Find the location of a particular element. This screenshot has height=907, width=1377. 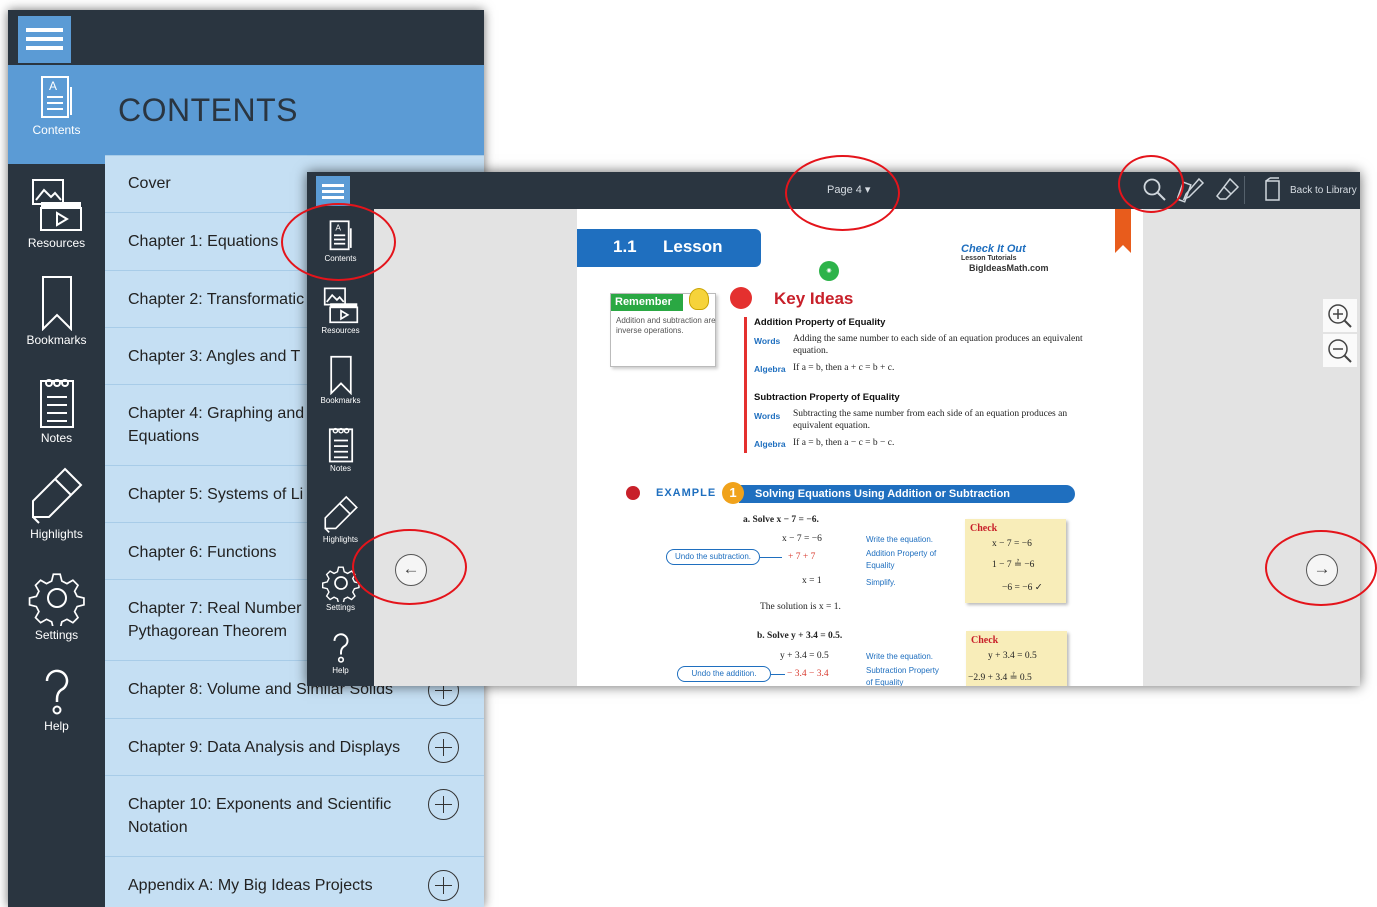

sidebar-item-label: Contents is located at coordinates (56, 130).